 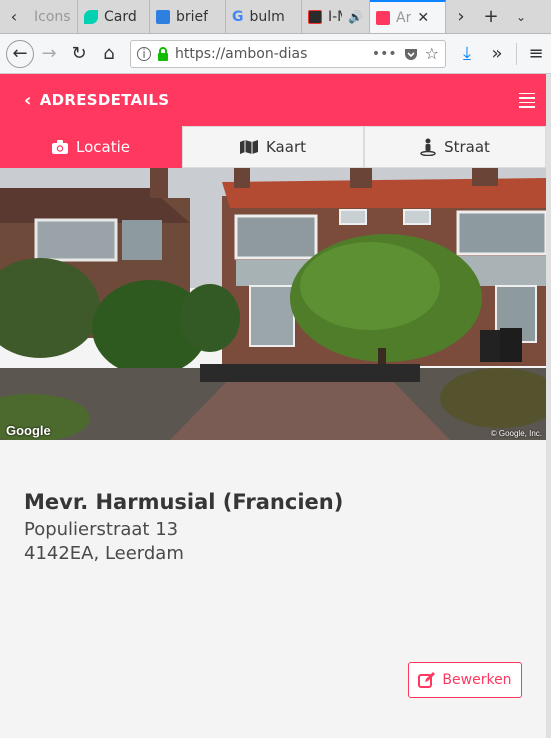 I want to click on tab-list-icon: ⌄, so click(x=521, y=16).